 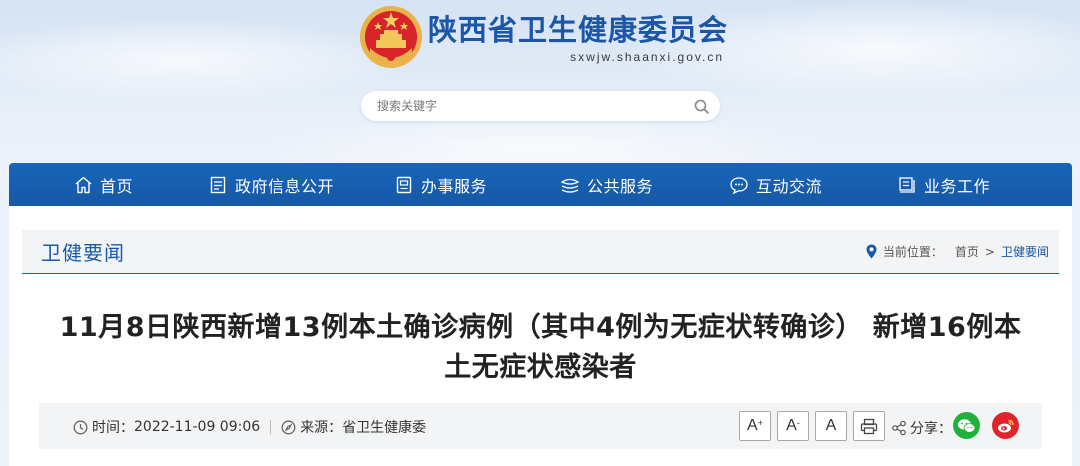 I want to click on breadcrumb-current: 卫健要闻, so click(x=1025, y=251).